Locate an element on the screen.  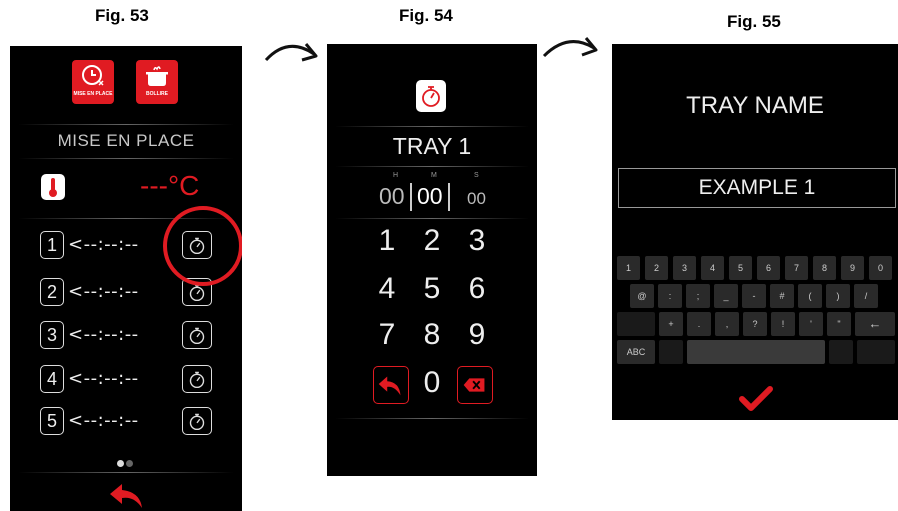
keypad-key: 6 is located at coordinates (477, 289).